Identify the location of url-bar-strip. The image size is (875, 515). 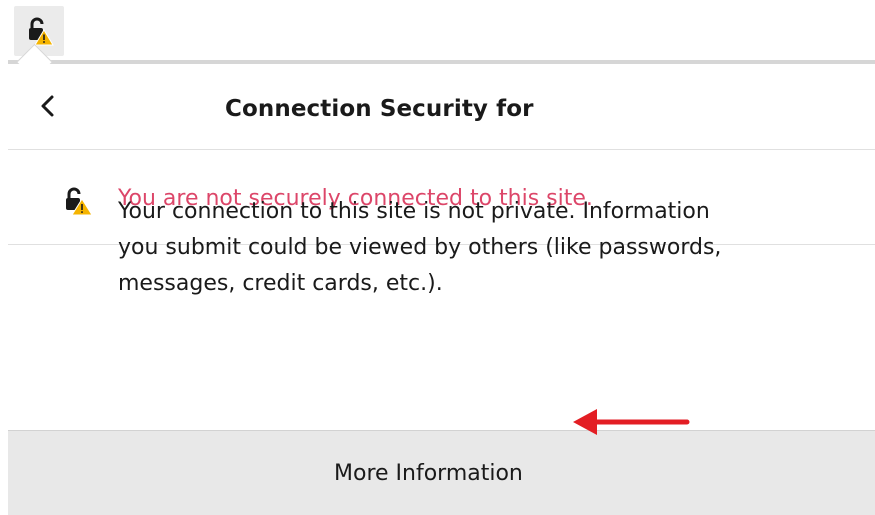
(437, 31).